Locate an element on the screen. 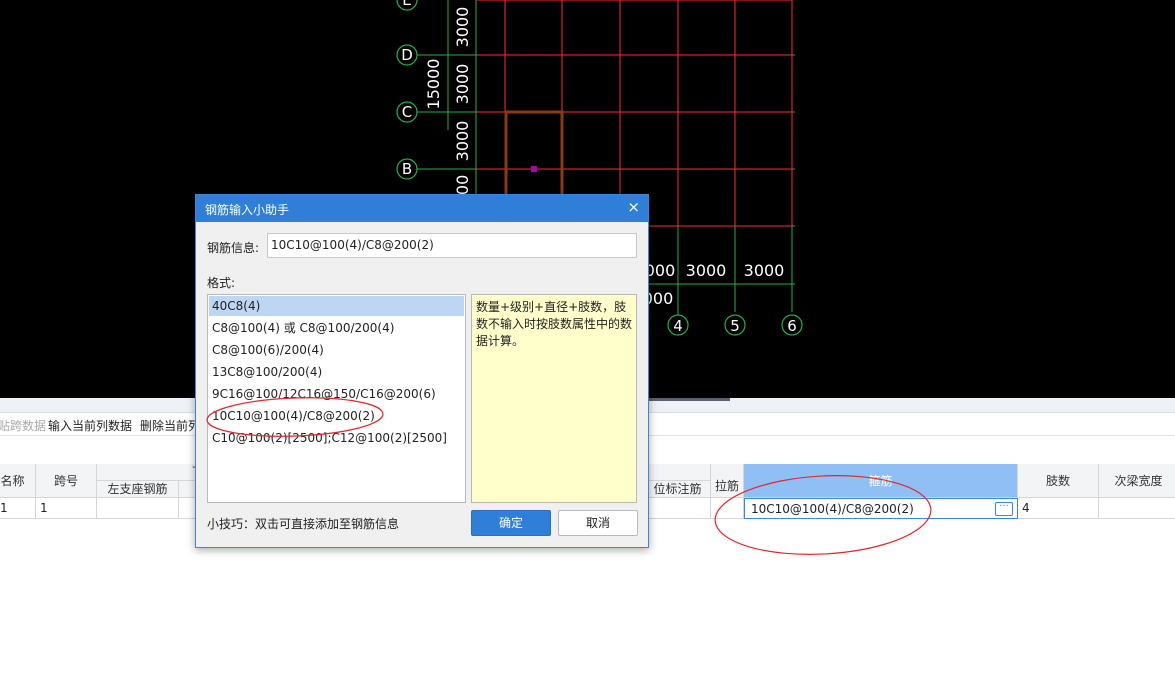 The height and width of the screenshot is (696, 1175). format-item: 10C10@100(4)/C8@200(2) is located at coordinates (336, 416).